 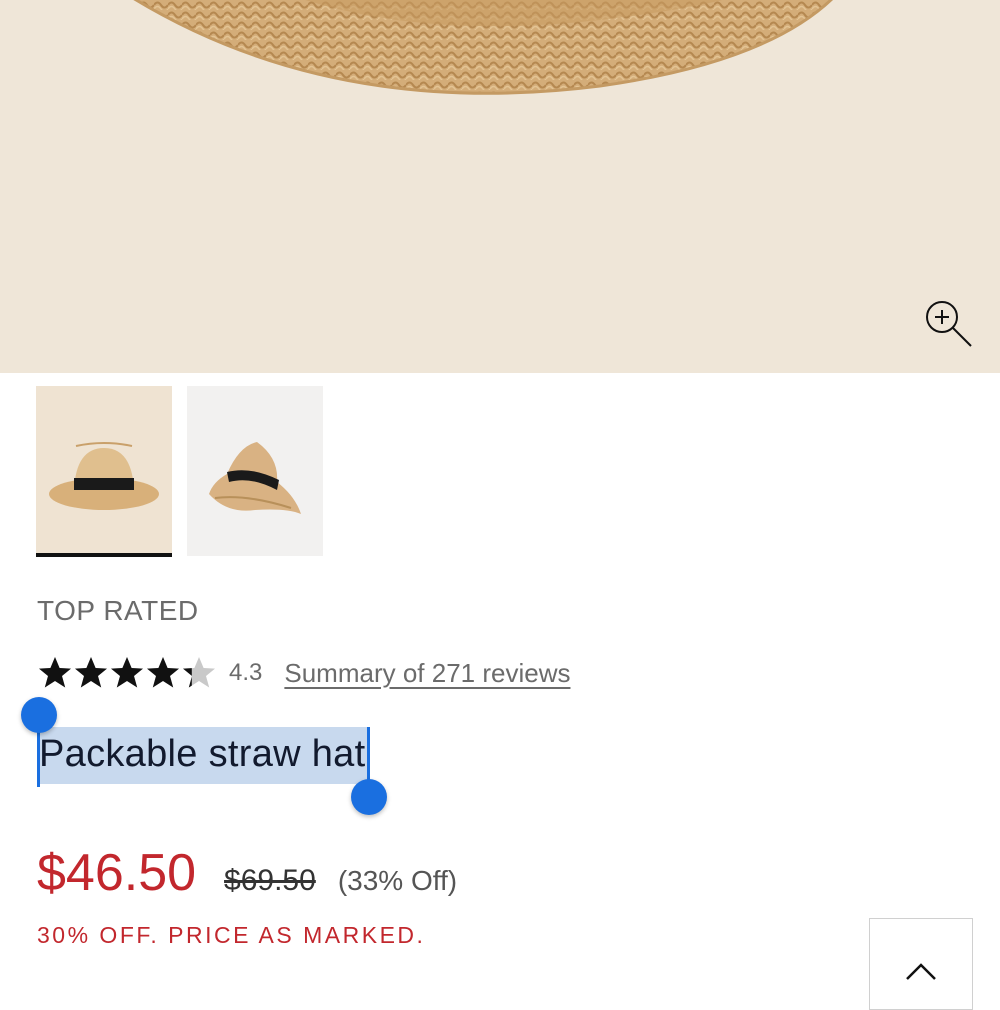 I want to click on price-row: $46.50 $69.50 (33% Off), so click(x=247, y=873).